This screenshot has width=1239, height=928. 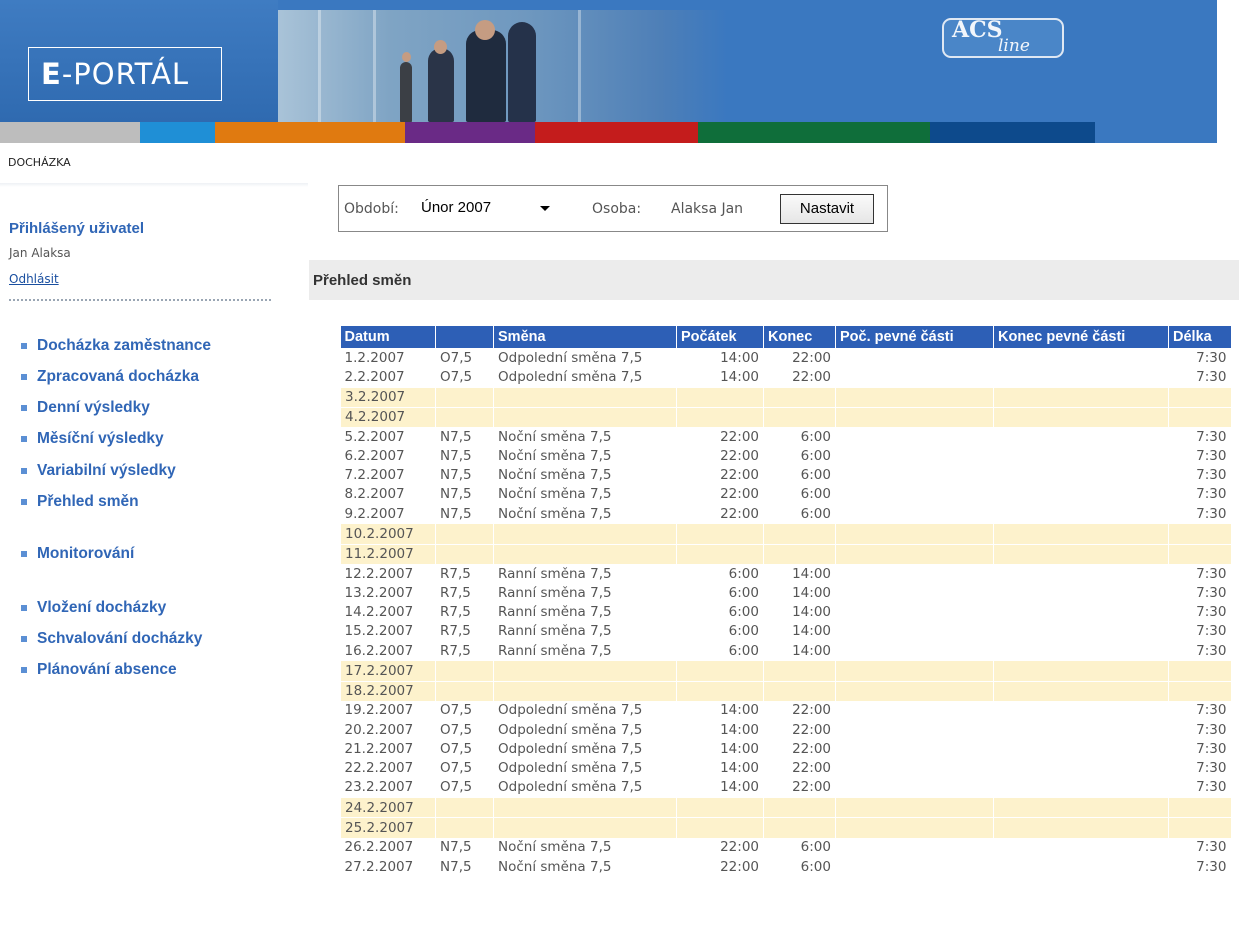 I want to click on sidebar-item-processed-attendance: Zpracovaná docházka, so click(x=110, y=377).